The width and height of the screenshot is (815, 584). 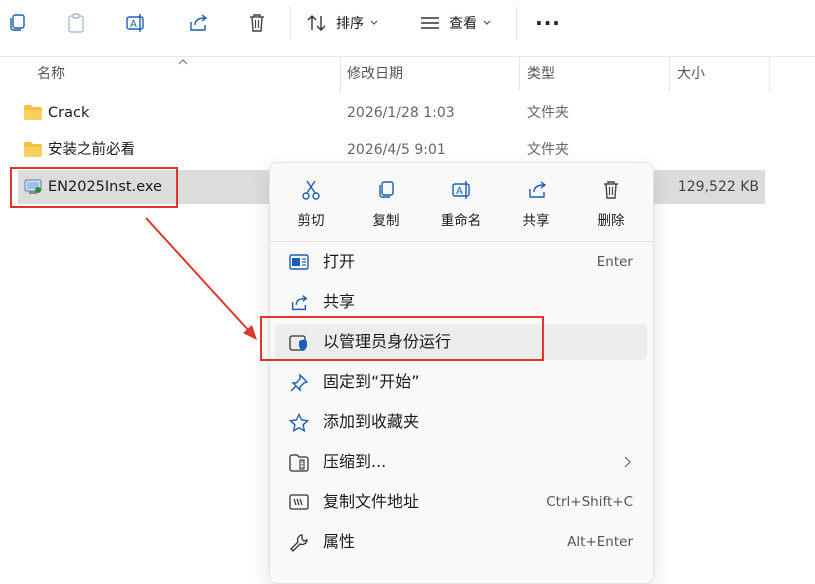 I want to click on menu-item-pin-to-start: 固定到“开始”, so click(x=461, y=382).